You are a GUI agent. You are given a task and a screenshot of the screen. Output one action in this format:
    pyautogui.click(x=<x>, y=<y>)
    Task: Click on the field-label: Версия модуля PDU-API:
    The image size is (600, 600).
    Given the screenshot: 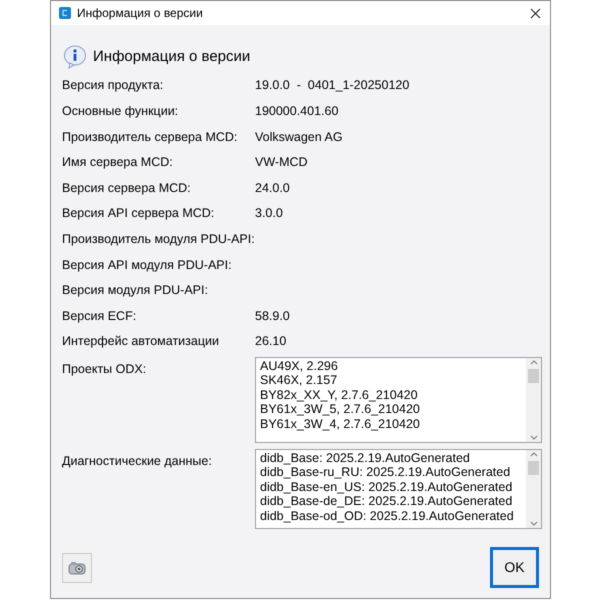 What is the action you would take?
    pyautogui.click(x=135, y=291)
    